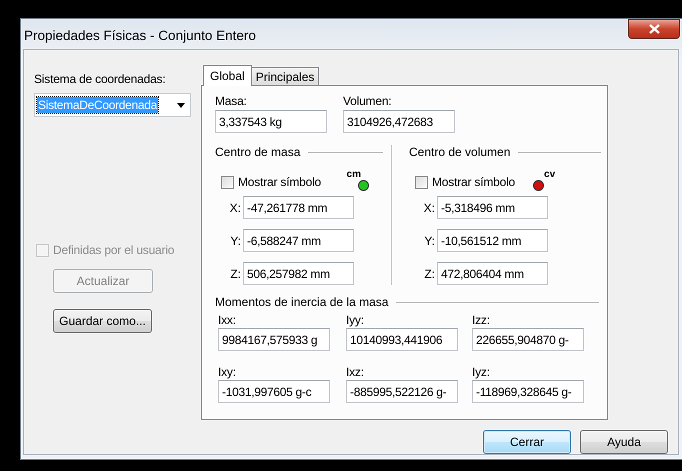  I want to click on close-button, so click(654, 29).